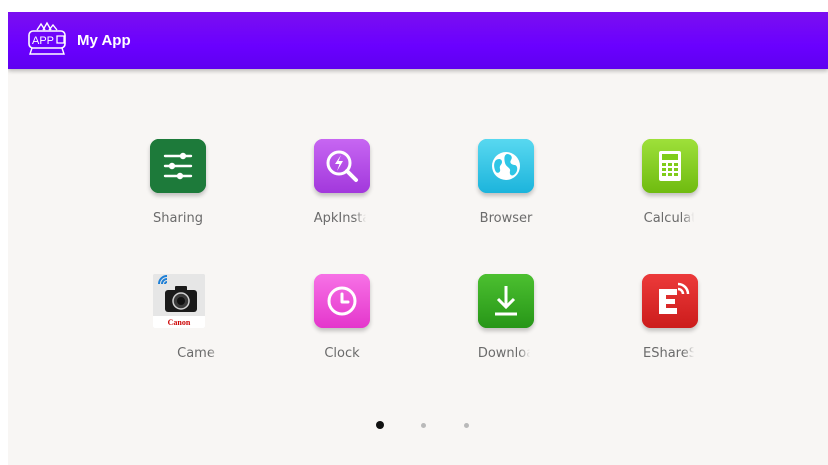 The height and width of the screenshot is (465, 828). I want to click on app-label: EShareS, so click(670, 353).